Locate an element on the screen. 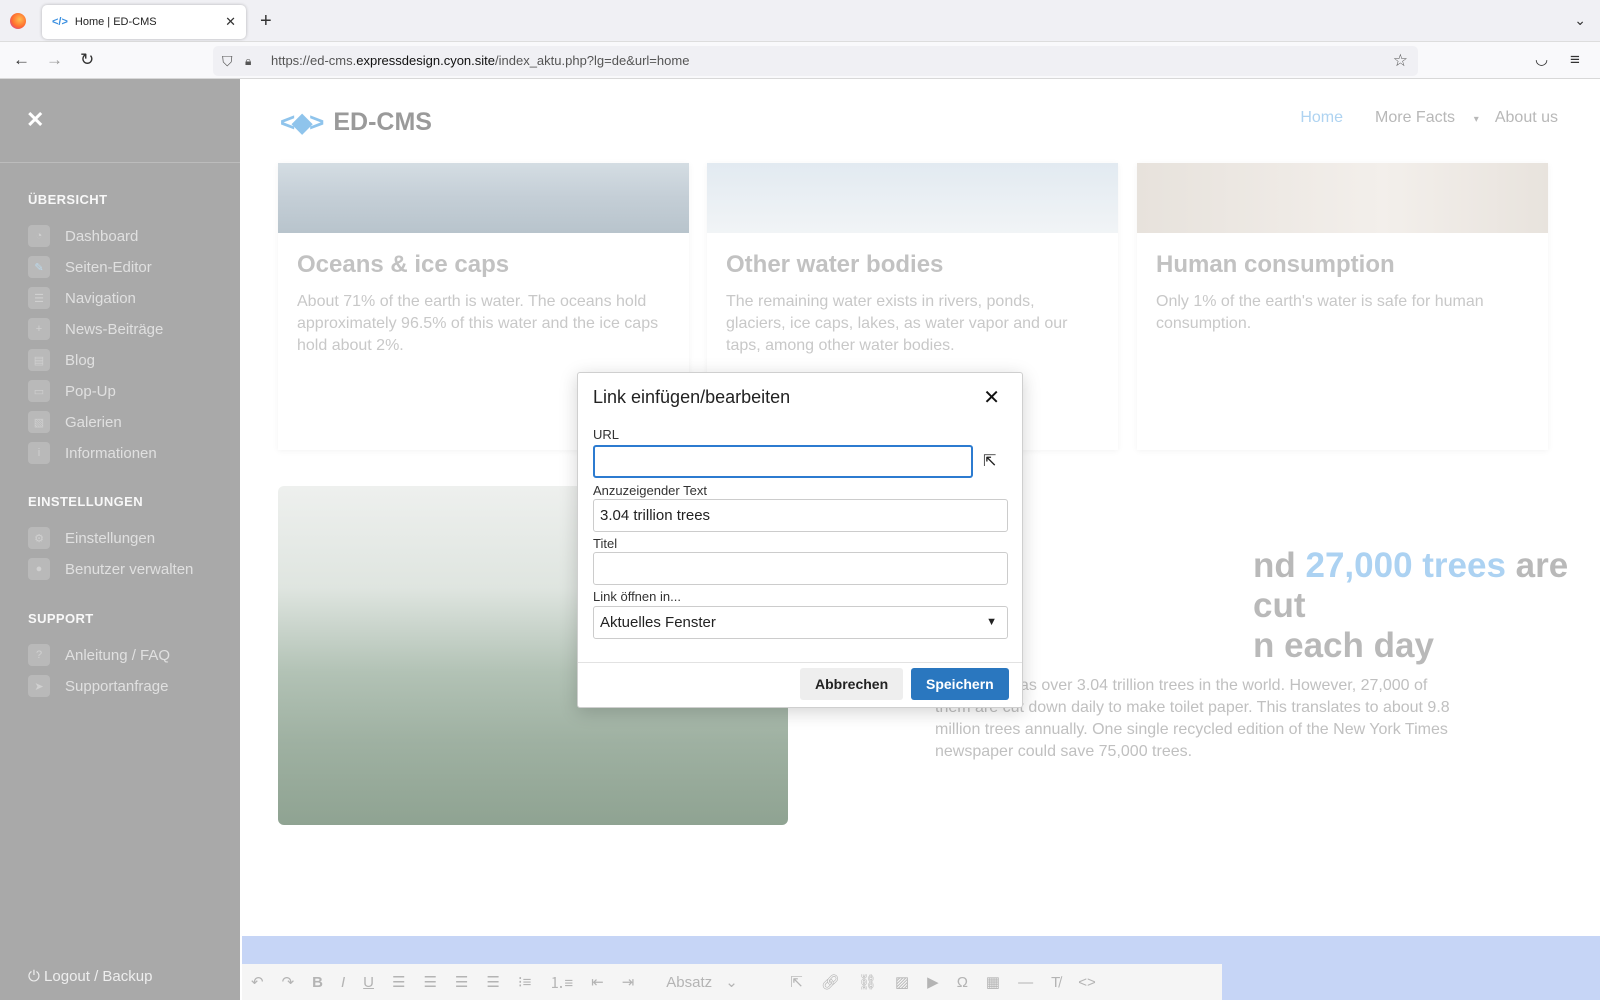 This screenshot has height=1000, width=1600. list-tabs-icon: ⌄ is located at coordinates (1580, 20).